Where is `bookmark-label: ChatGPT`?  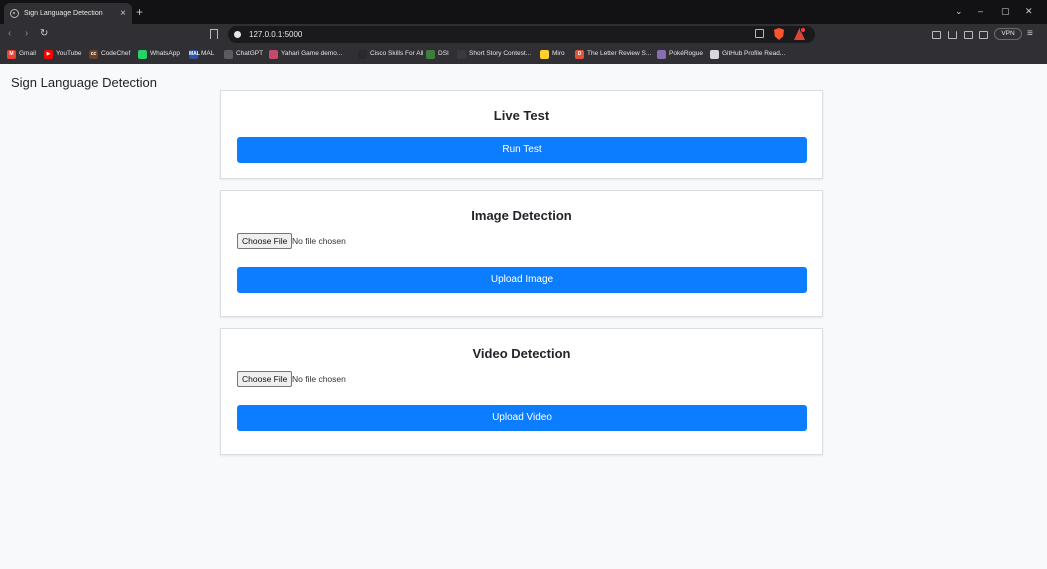 bookmark-label: ChatGPT is located at coordinates (250, 53).